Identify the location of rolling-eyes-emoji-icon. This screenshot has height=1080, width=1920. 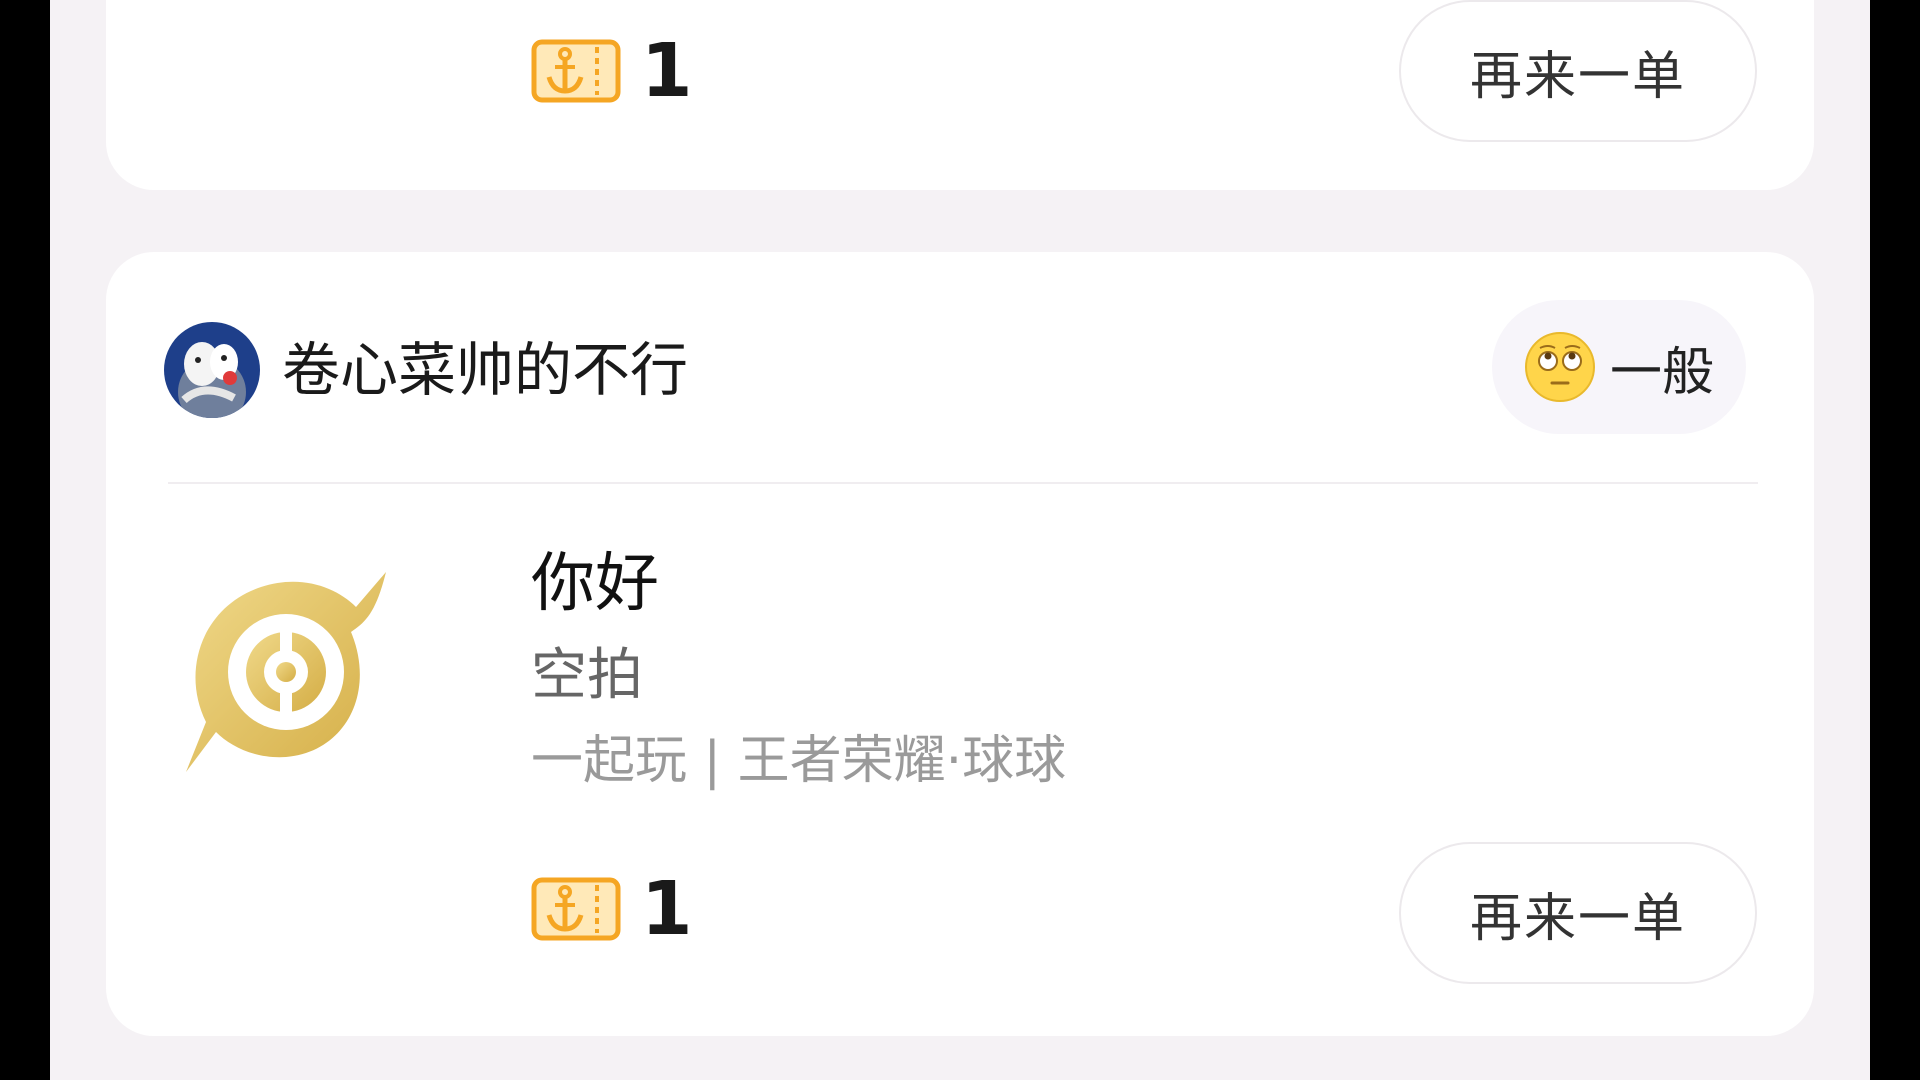
(1559, 367).